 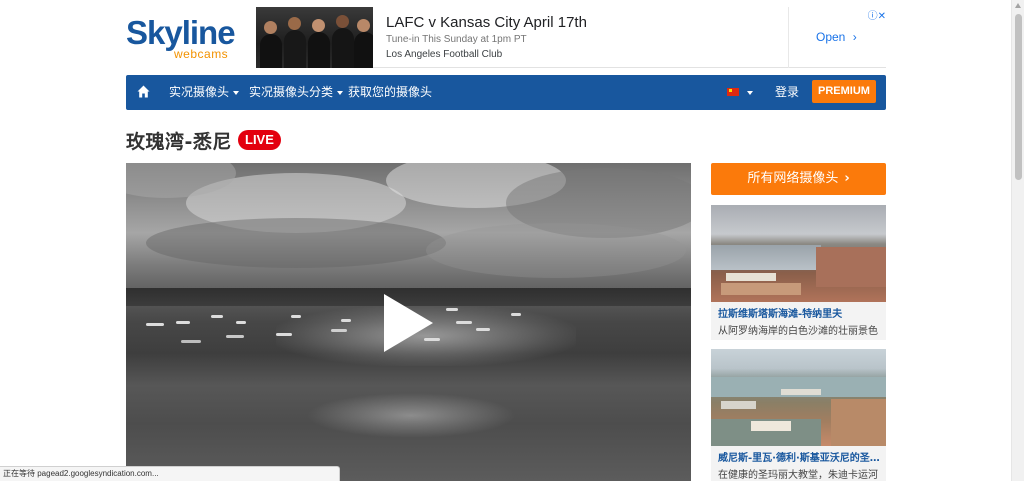 I want to click on nav-categories-dropdown: 实况摄像头分类, so click(x=296, y=92).